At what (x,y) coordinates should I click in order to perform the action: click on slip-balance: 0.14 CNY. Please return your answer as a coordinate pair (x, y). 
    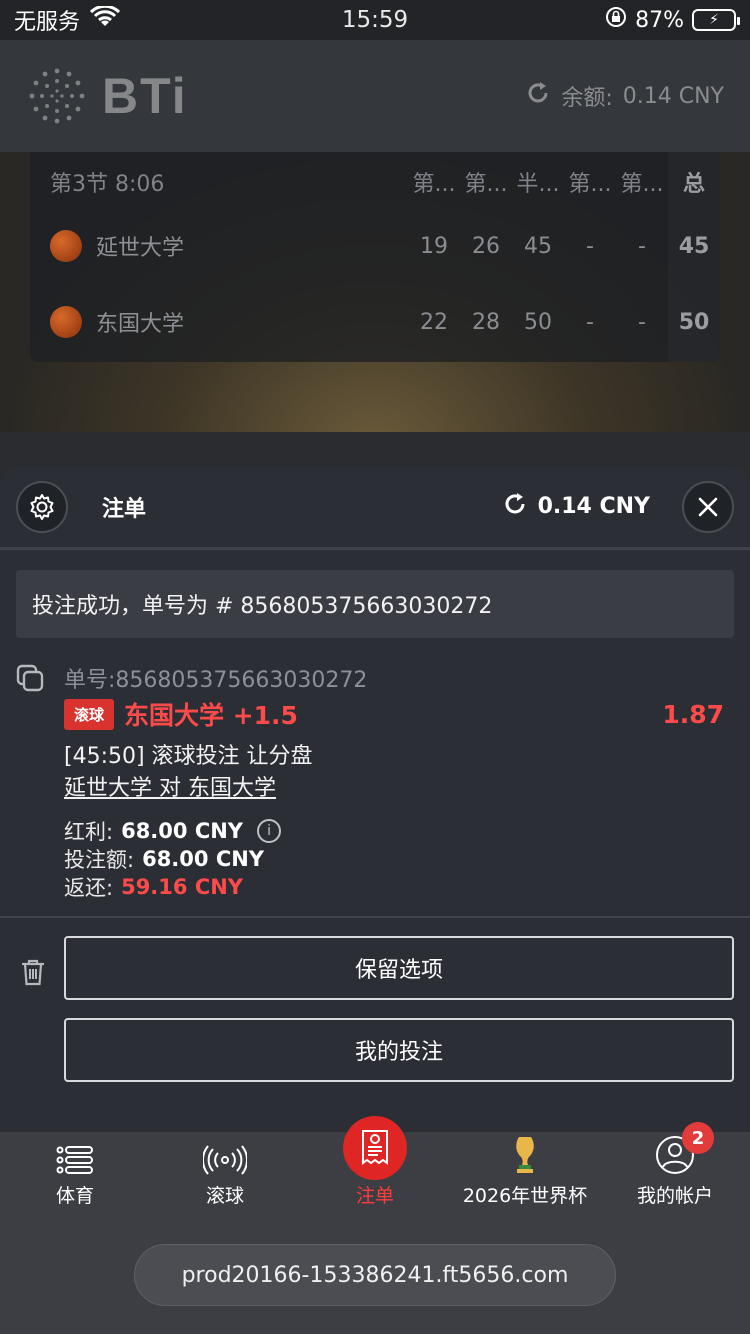
    Looking at the image, I should click on (576, 507).